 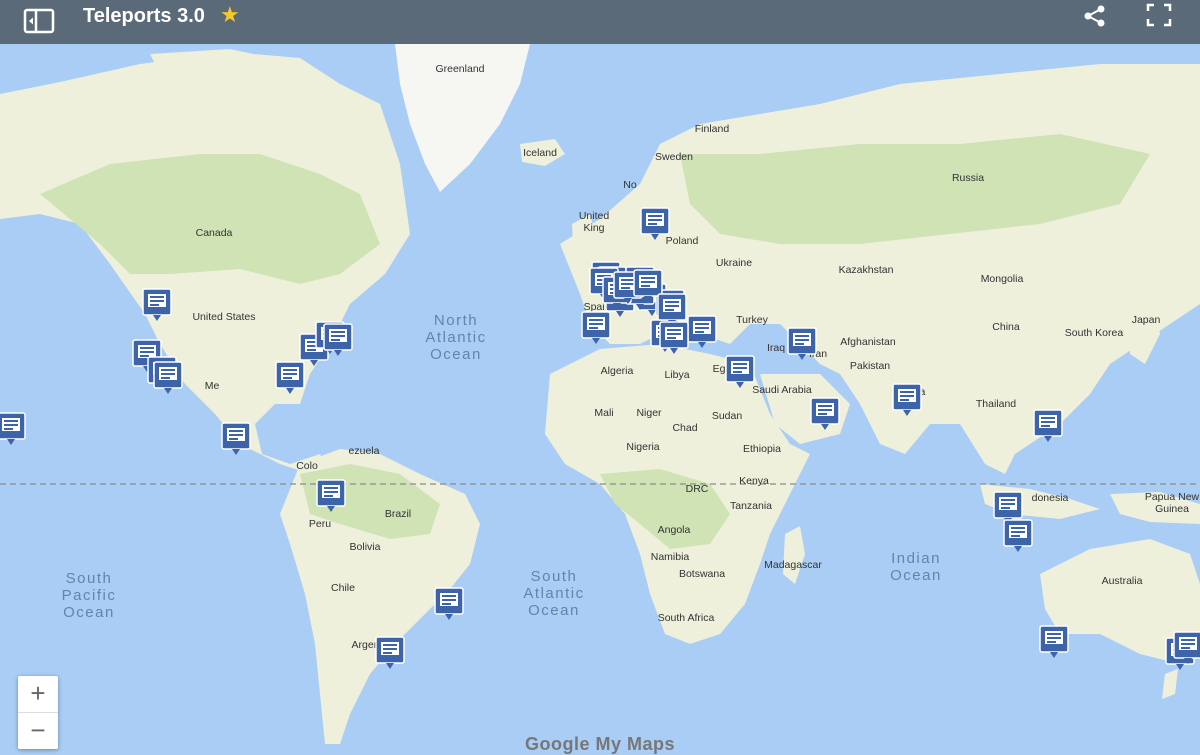 I want to click on label-nigeria: Nigeria, so click(x=642, y=447).